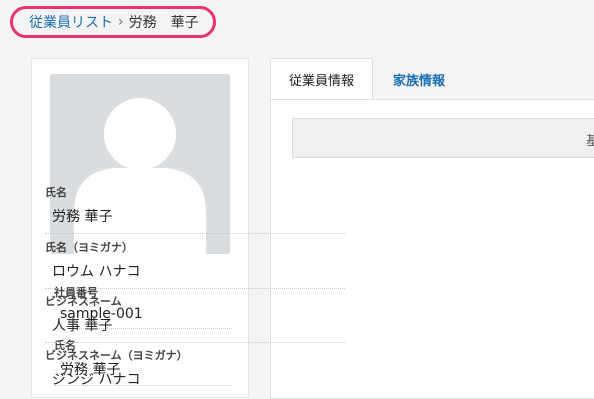  What do you see at coordinates (89, 247) in the screenshot?
I see `detail-name-kana-label: 氏名（ヨミガナ）` at bounding box center [89, 247].